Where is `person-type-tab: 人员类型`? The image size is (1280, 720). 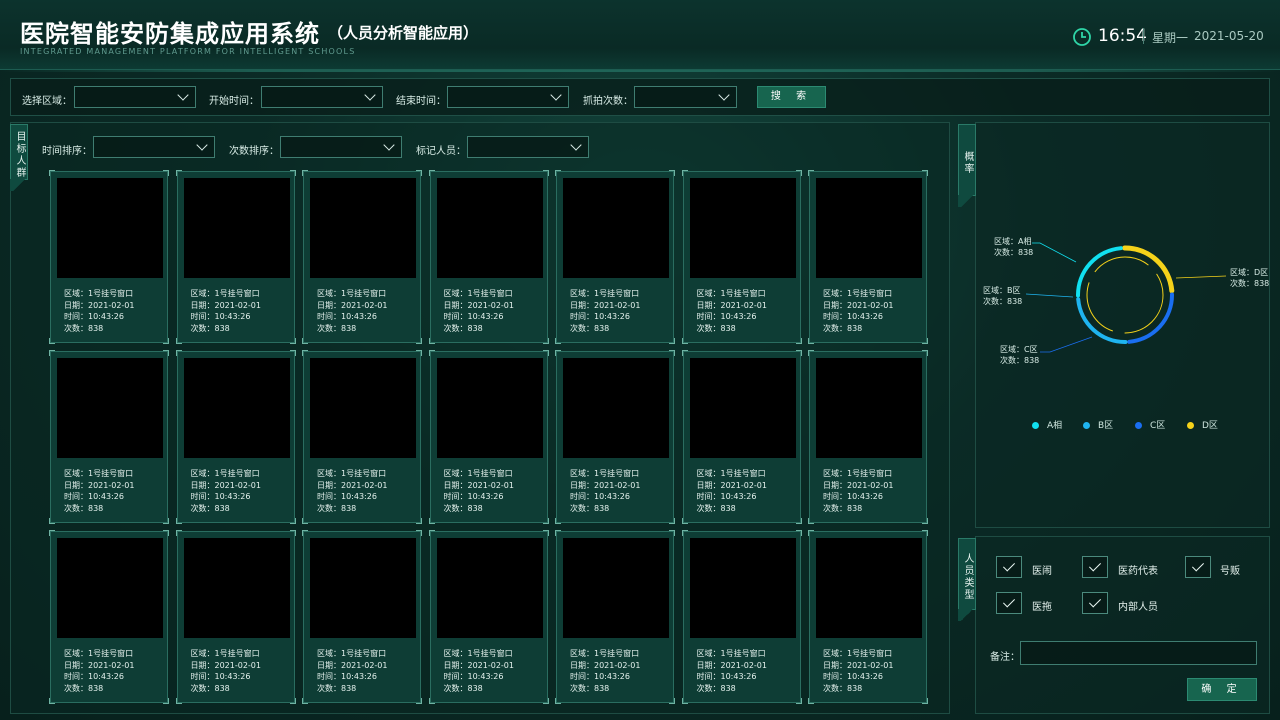
person-type-tab: 人员类型 is located at coordinates (967, 579).